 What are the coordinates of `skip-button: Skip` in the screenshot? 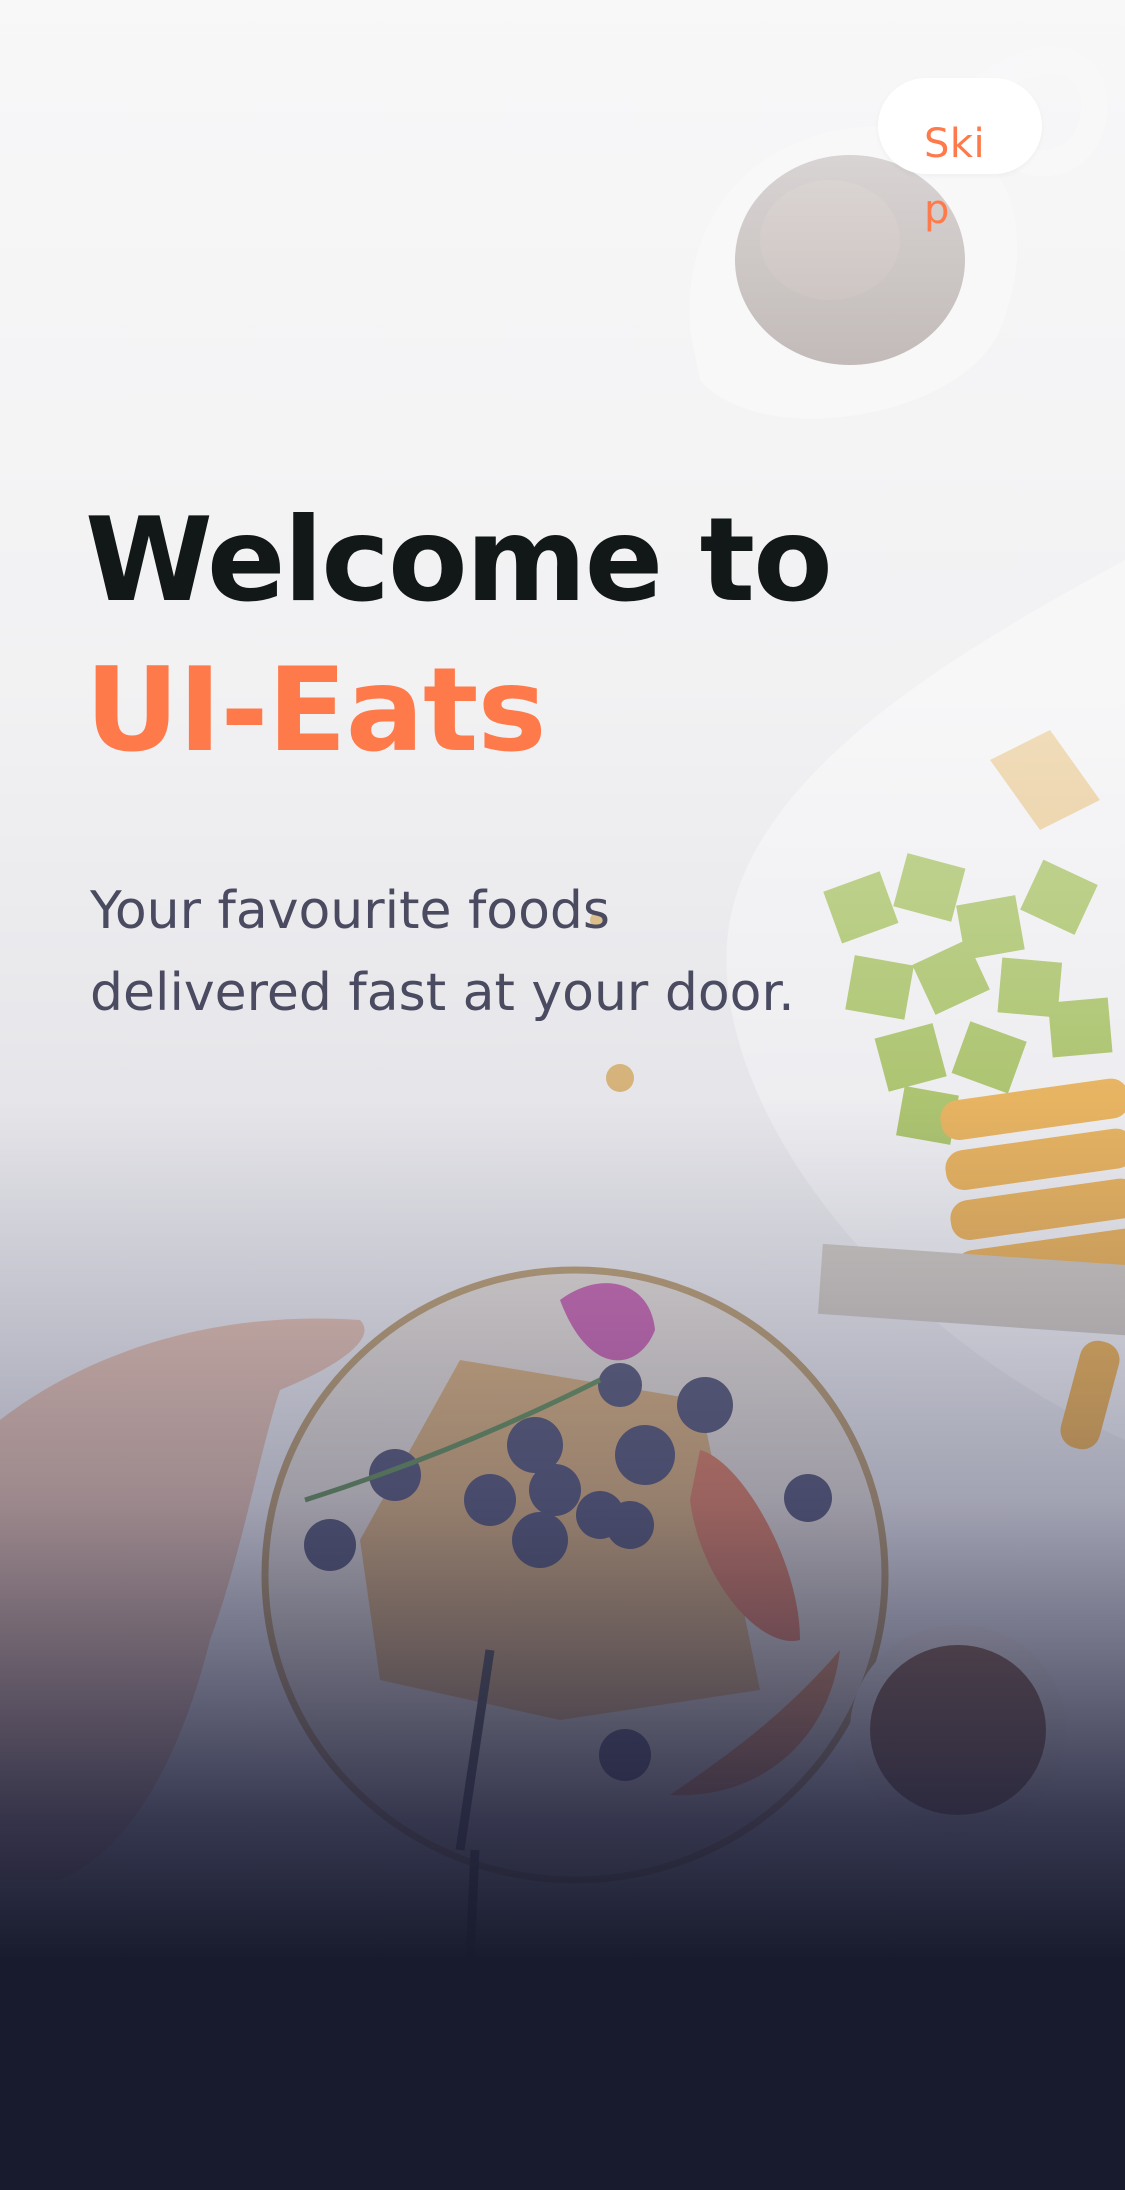 It's located at (960, 155).